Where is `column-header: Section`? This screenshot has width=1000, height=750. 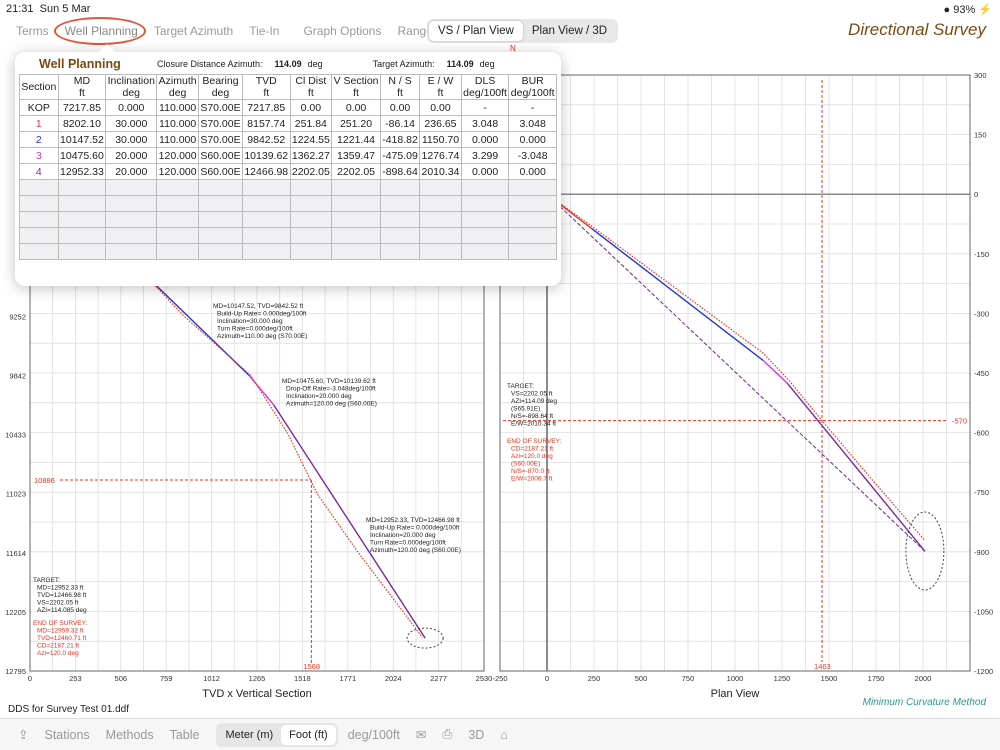 column-header: Section is located at coordinates (39, 87).